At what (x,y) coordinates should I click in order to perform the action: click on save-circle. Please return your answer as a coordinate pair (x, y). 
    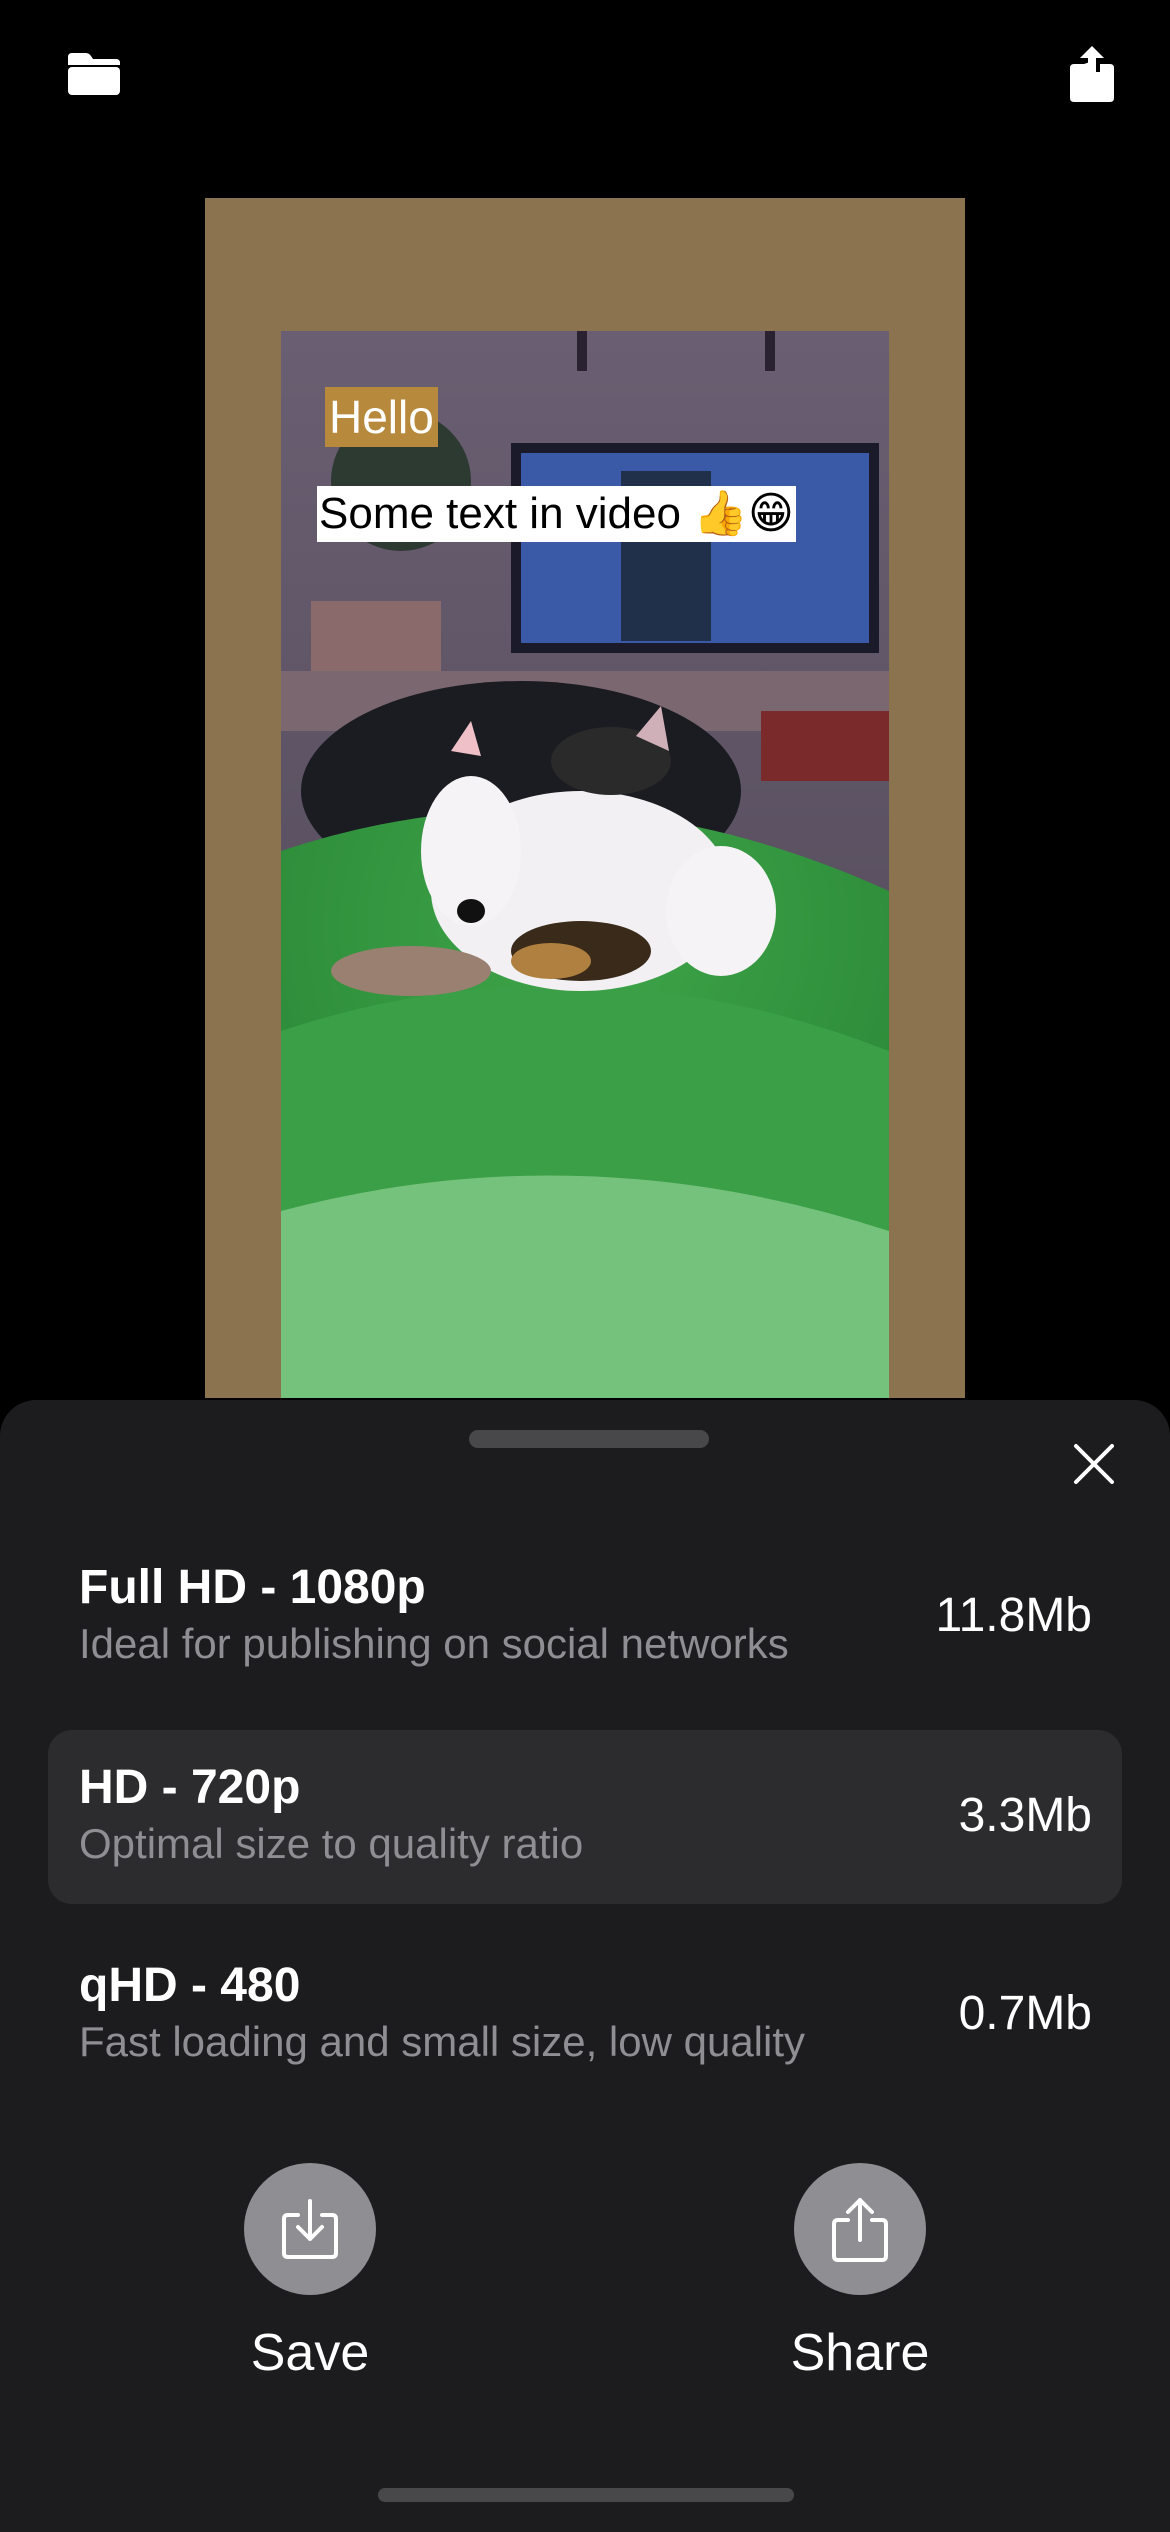
    Looking at the image, I should click on (310, 2229).